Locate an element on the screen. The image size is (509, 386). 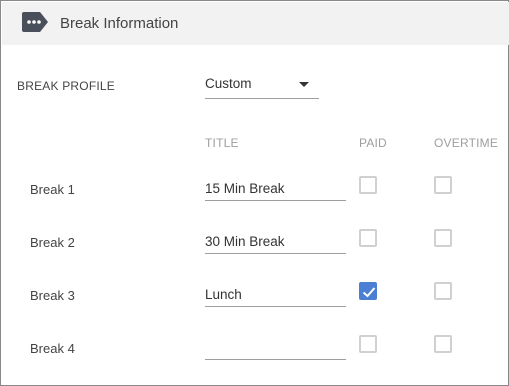
break-profile-value: Custom is located at coordinates (228, 83).